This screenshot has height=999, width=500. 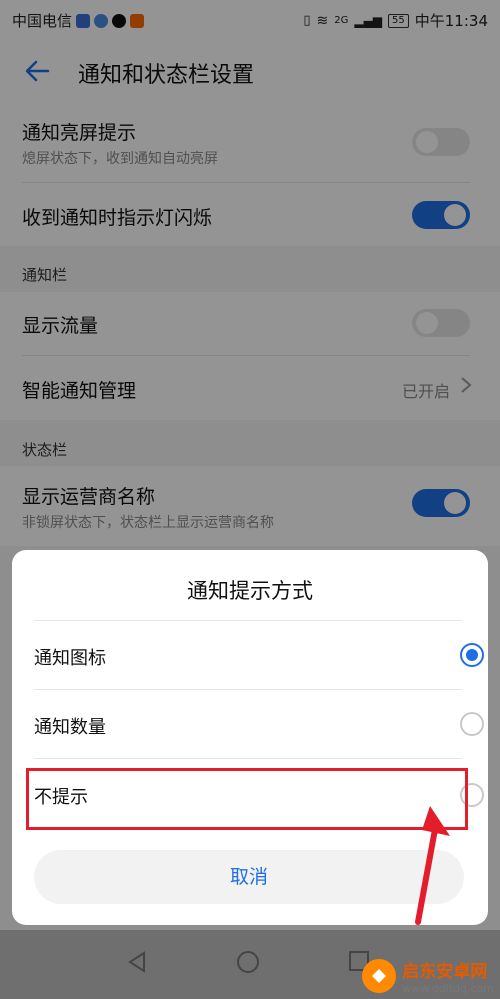 I want to click on dialog-title: 通知提示方式, so click(x=250, y=591).